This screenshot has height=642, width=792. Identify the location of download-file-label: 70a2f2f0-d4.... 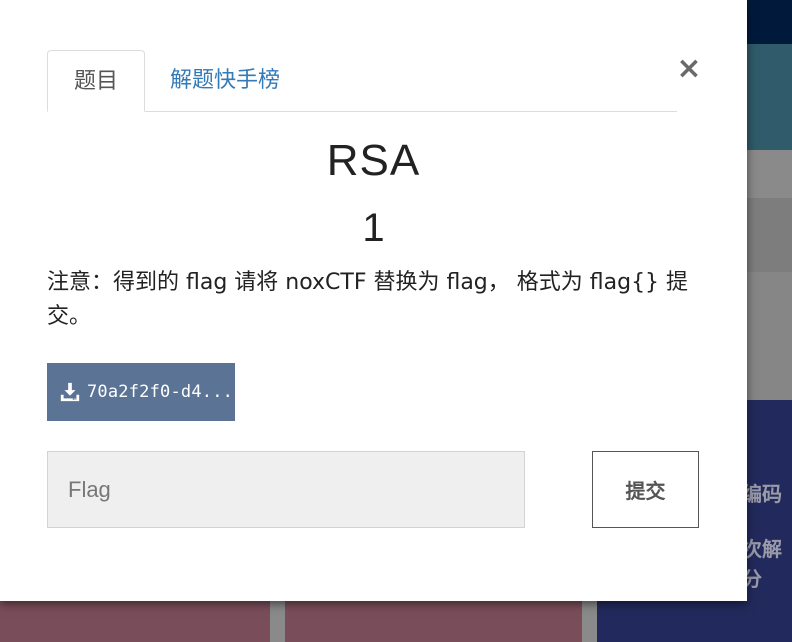
(160, 392).